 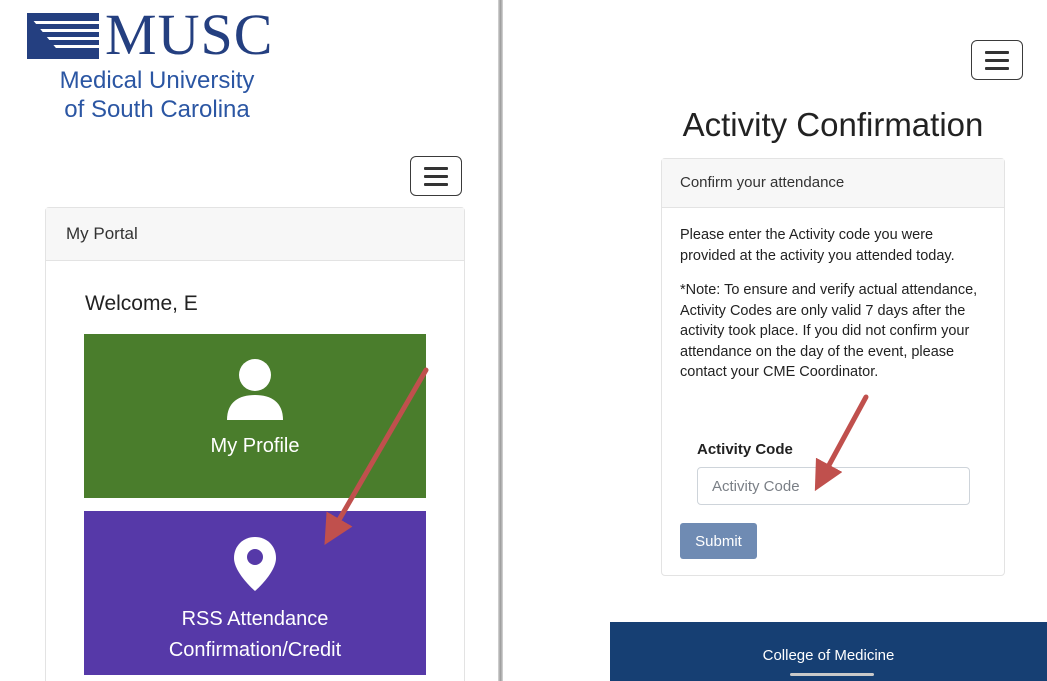 I want to click on musc-wordmark: MUSC, so click(x=189, y=34).